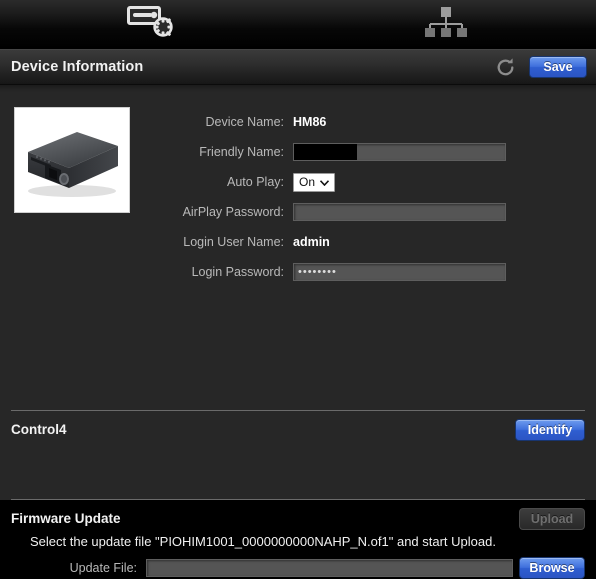 Image resolution: width=596 pixels, height=579 pixels. What do you see at coordinates (550, 430) in the screenshot?
I see `identify-button: Identify` at bounding box center [550, 430].